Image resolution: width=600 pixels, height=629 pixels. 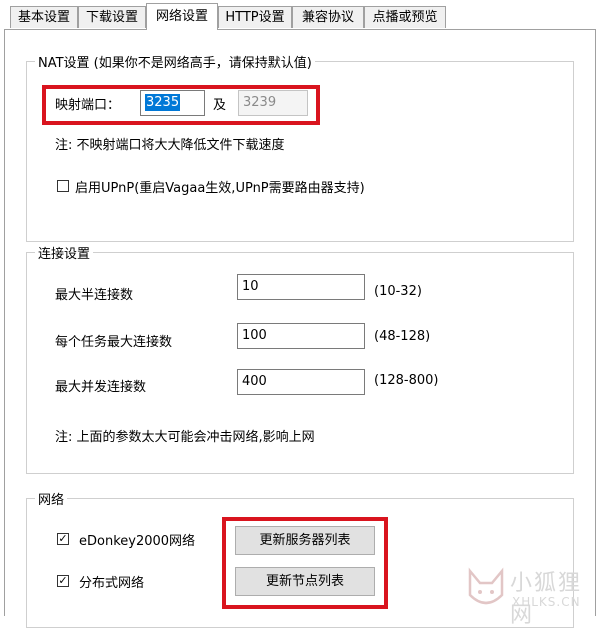 I want to click on max-task-conn-input: 100, so click(x=301, y=336).